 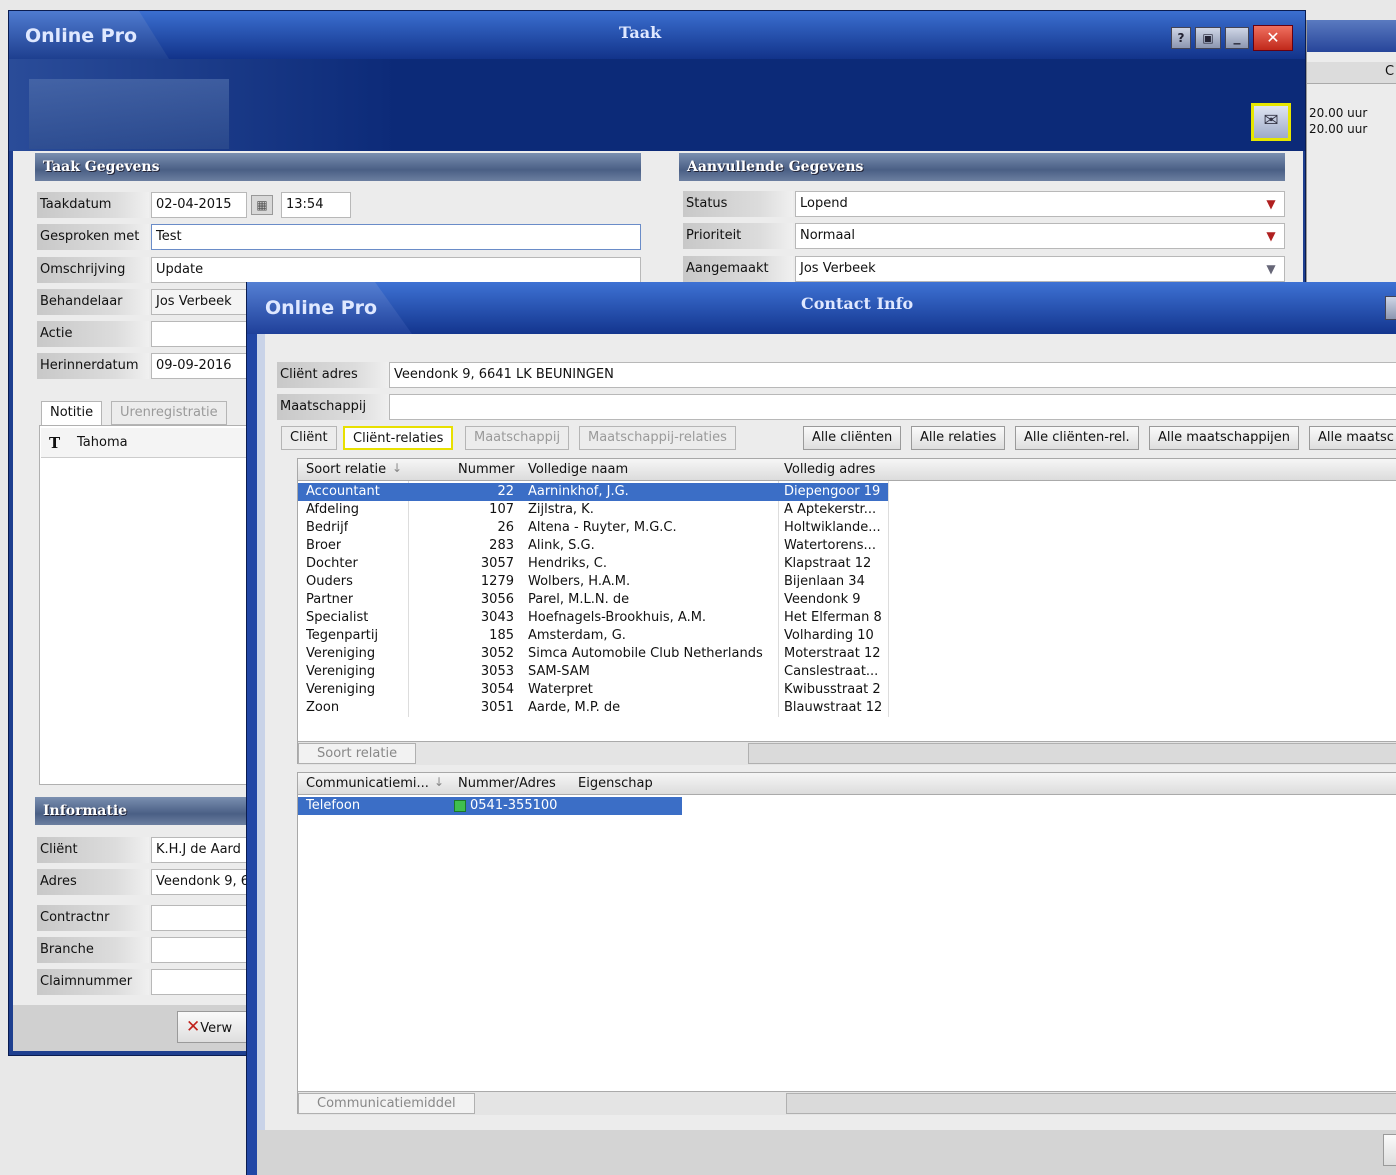 What do you see at coordinates (396, 270) in the screenshot?
I see `omschrijving-input: Update` at bounding box center [396, 270].